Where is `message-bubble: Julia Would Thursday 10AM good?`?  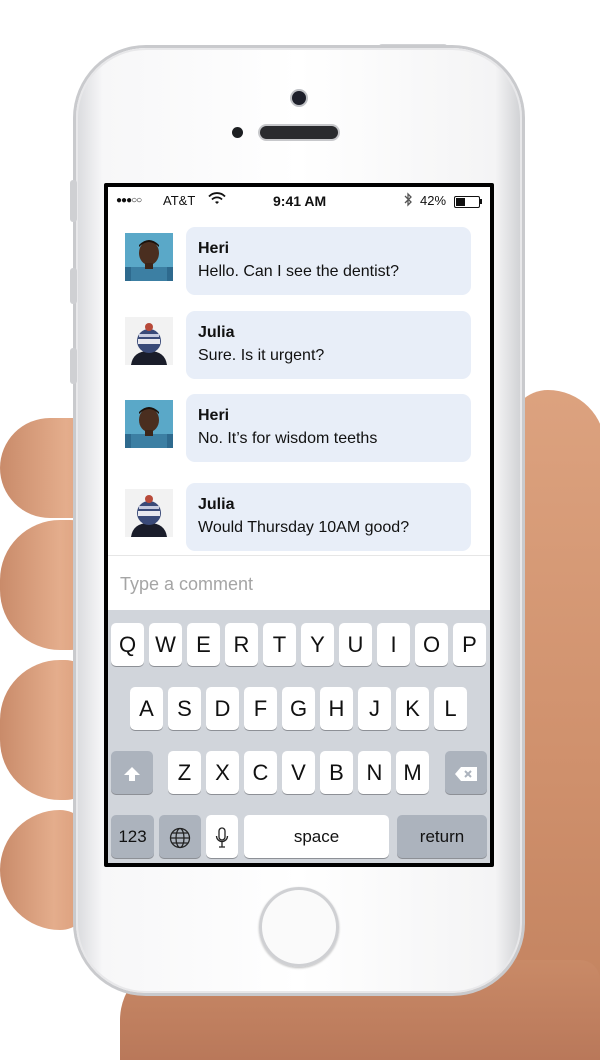
message-bubble: Julia Would Thursday 10AM good? is located at coordinates (328, 517).